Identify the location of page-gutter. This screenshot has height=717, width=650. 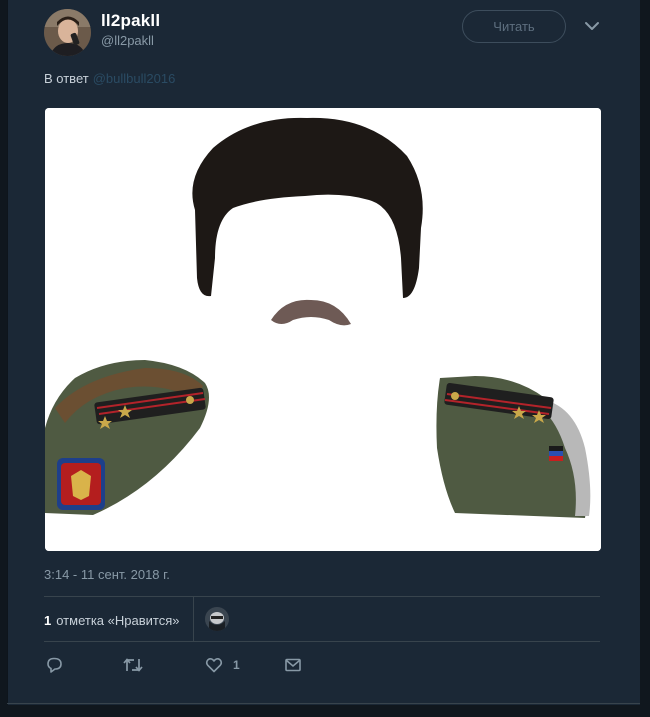
(645, 358).